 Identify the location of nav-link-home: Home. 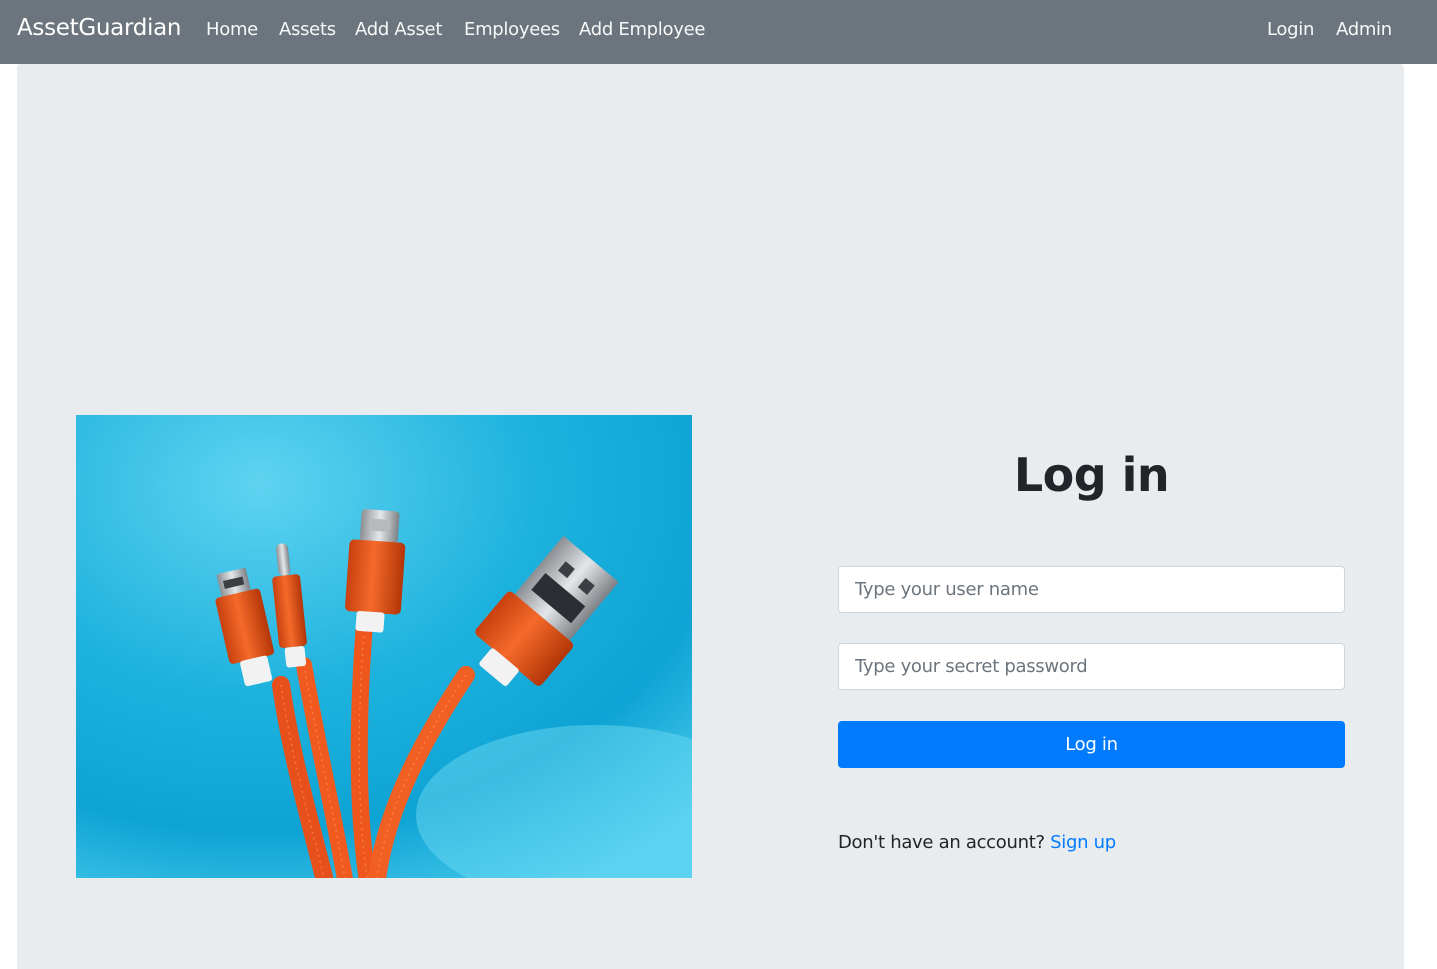
(232, 29).